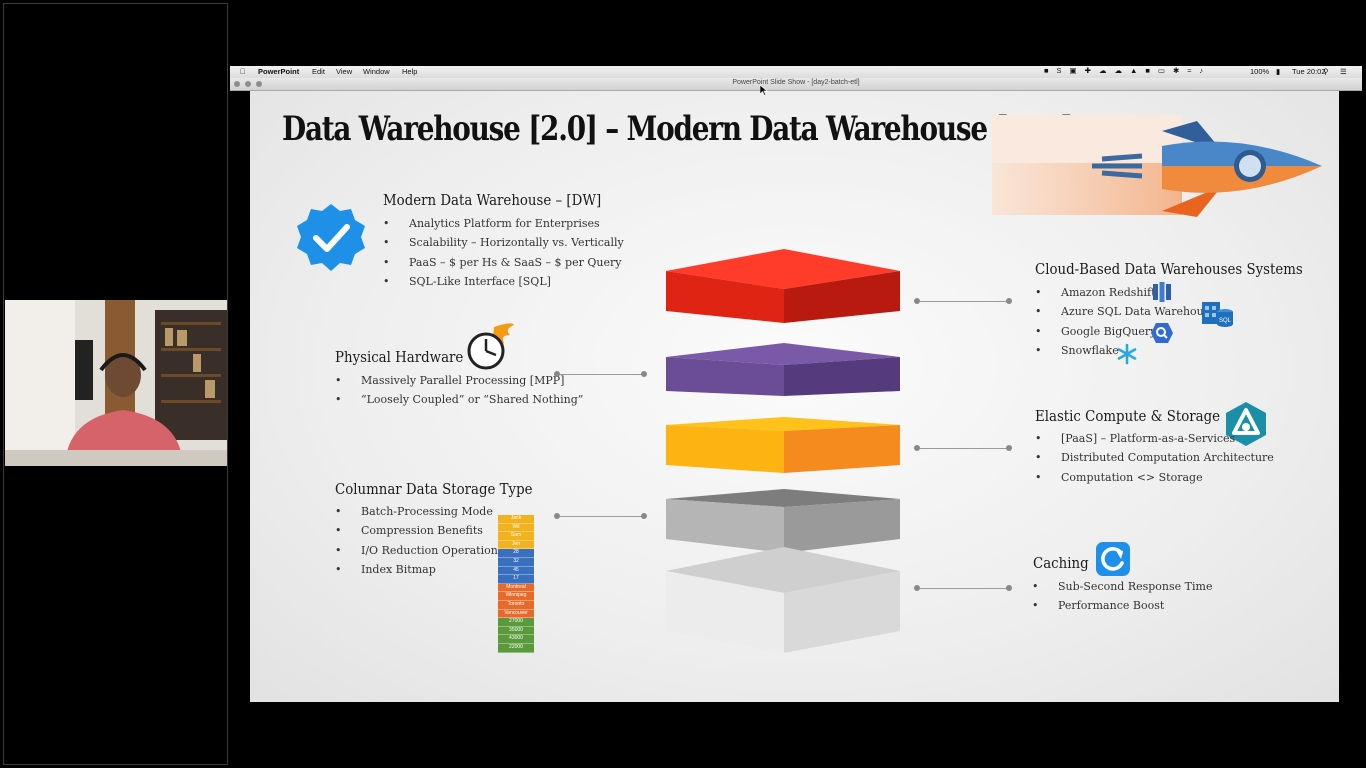 The height and width of the screenshot is (768, 1366). What do you see at coordinates (1309, 71) in the screenshot?
I see `menu-clock: Tue 20:02` at bounding box center [1309, 71].